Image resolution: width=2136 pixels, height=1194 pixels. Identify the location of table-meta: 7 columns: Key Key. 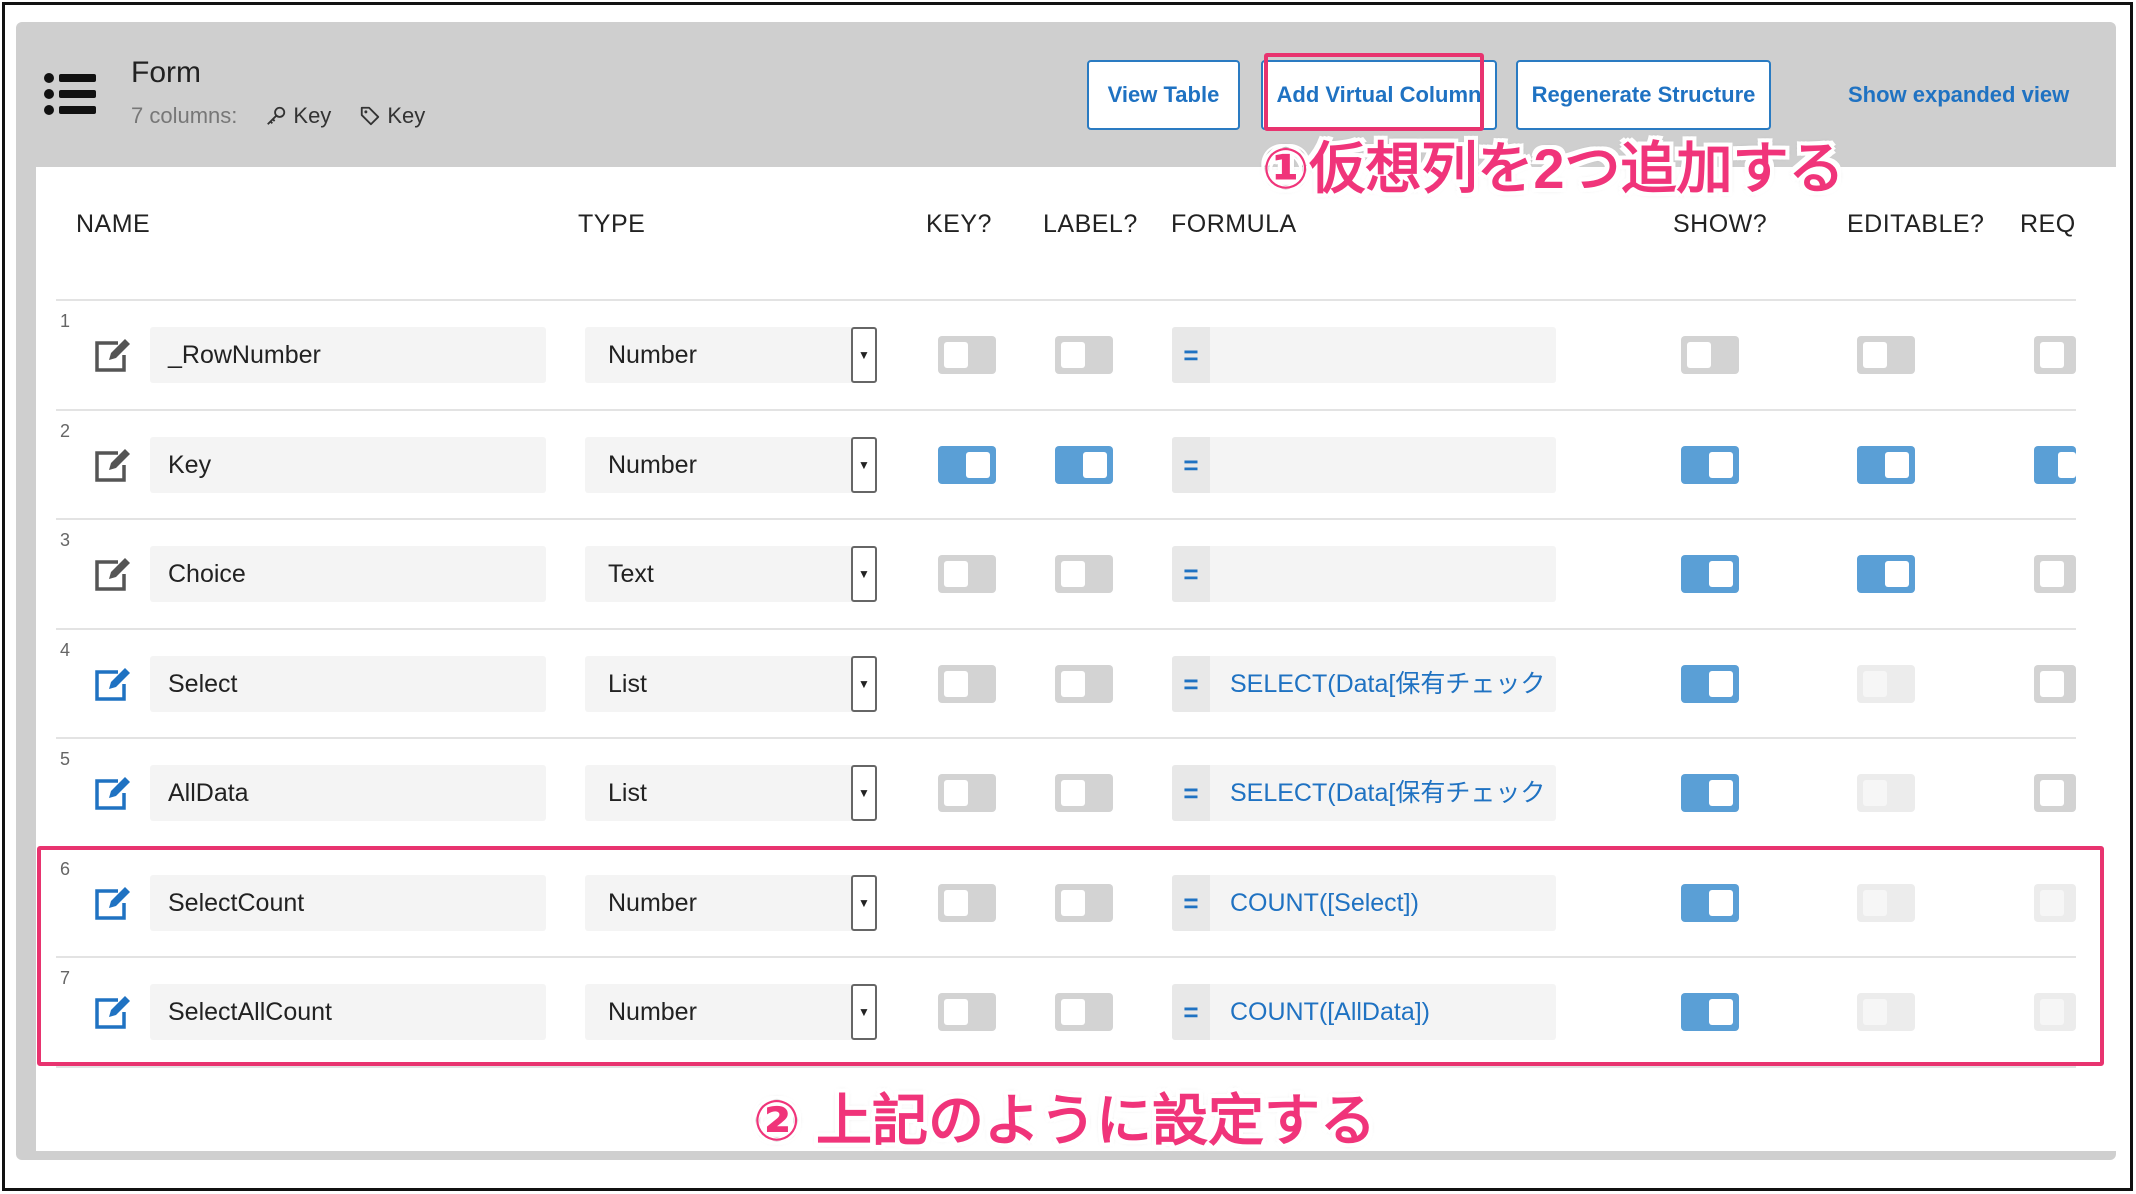
(278, 116).